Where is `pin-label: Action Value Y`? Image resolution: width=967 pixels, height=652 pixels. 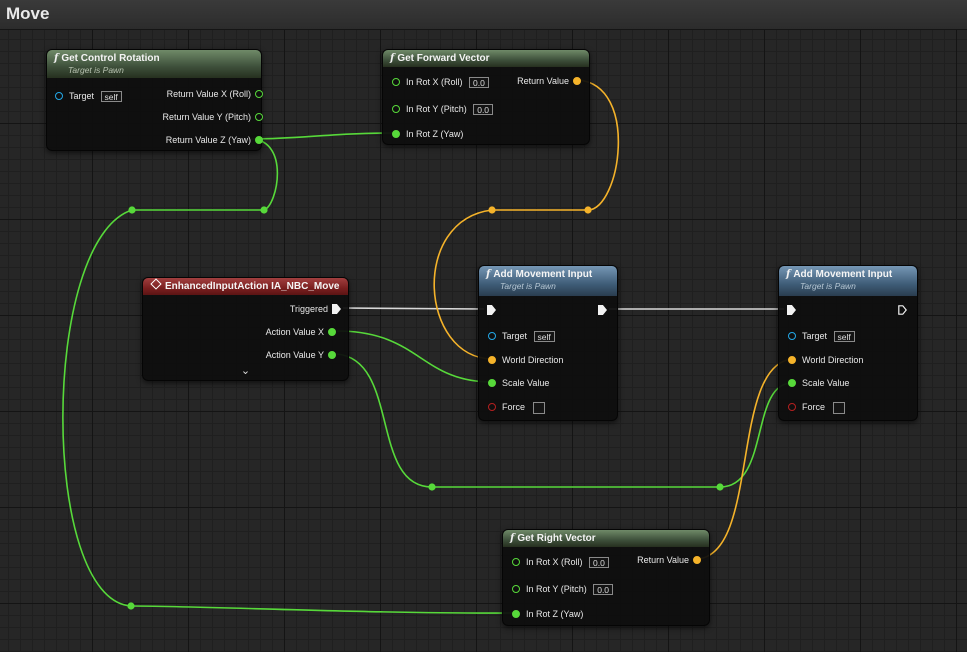
pin-label: Action Value Y is located at coordinates (294, 355).